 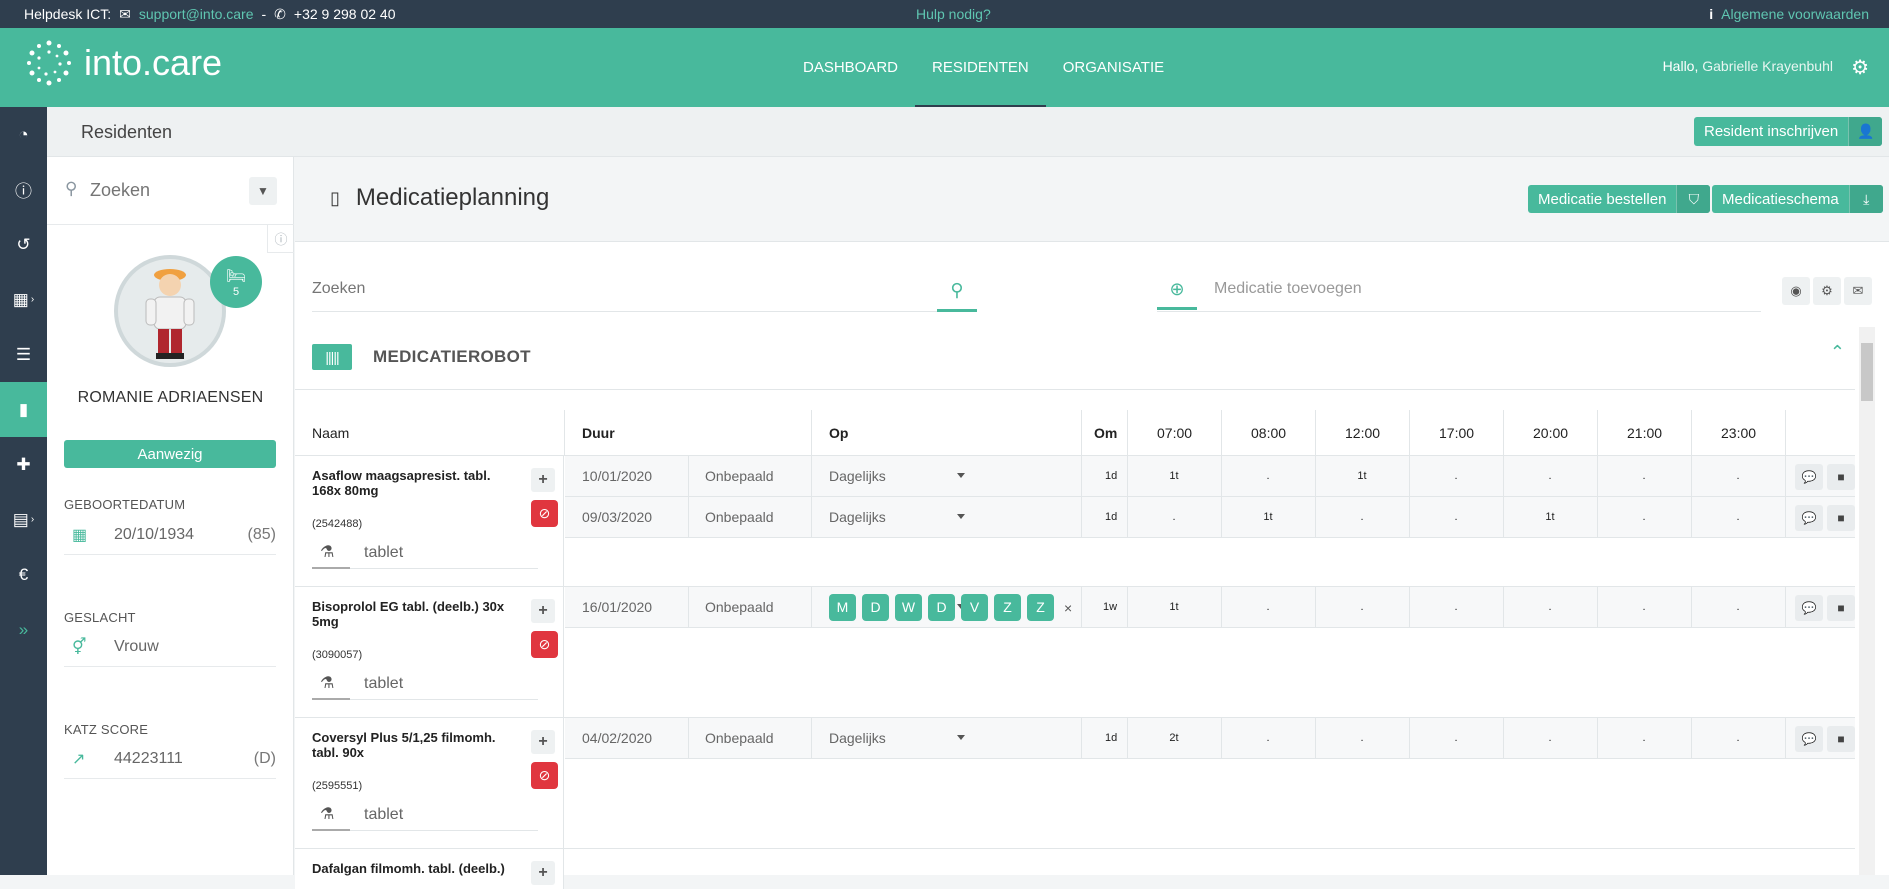 I want to click on resident-search-input, so click(x=160, y=190).